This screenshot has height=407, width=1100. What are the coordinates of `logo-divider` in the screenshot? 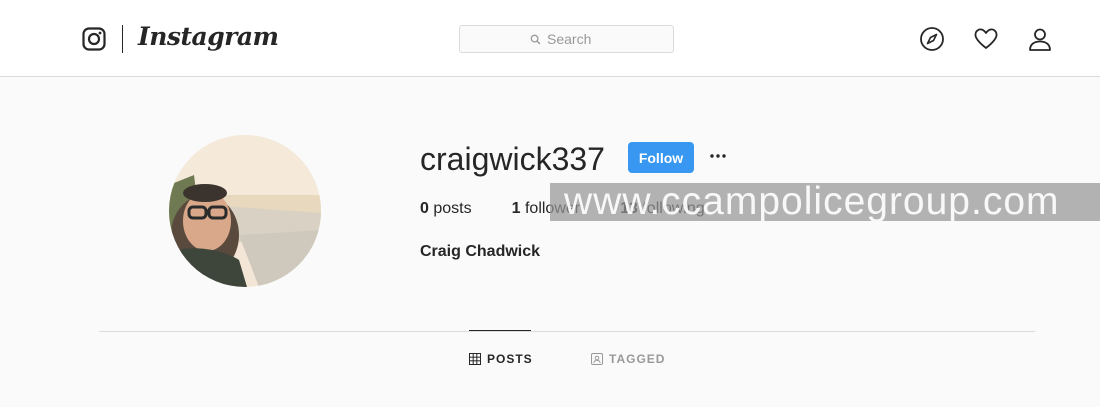 It's located at (122, 39).